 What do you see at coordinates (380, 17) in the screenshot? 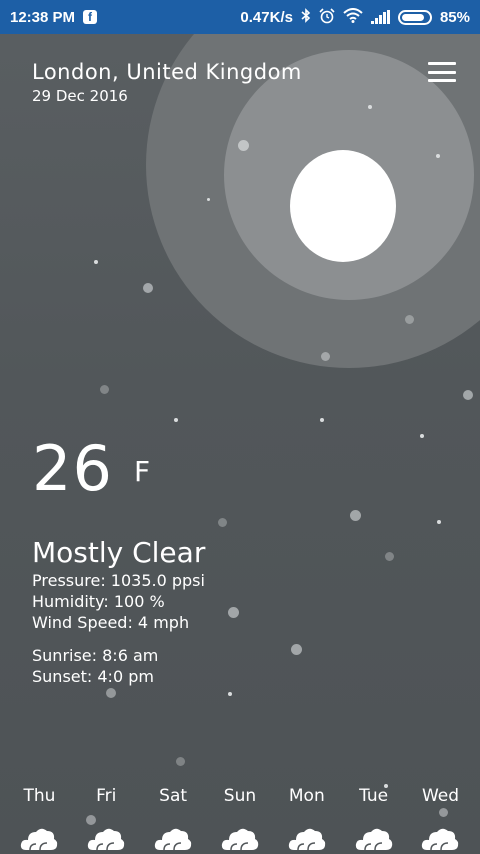
I see `signal-icon` at bounding box center [380, 17].